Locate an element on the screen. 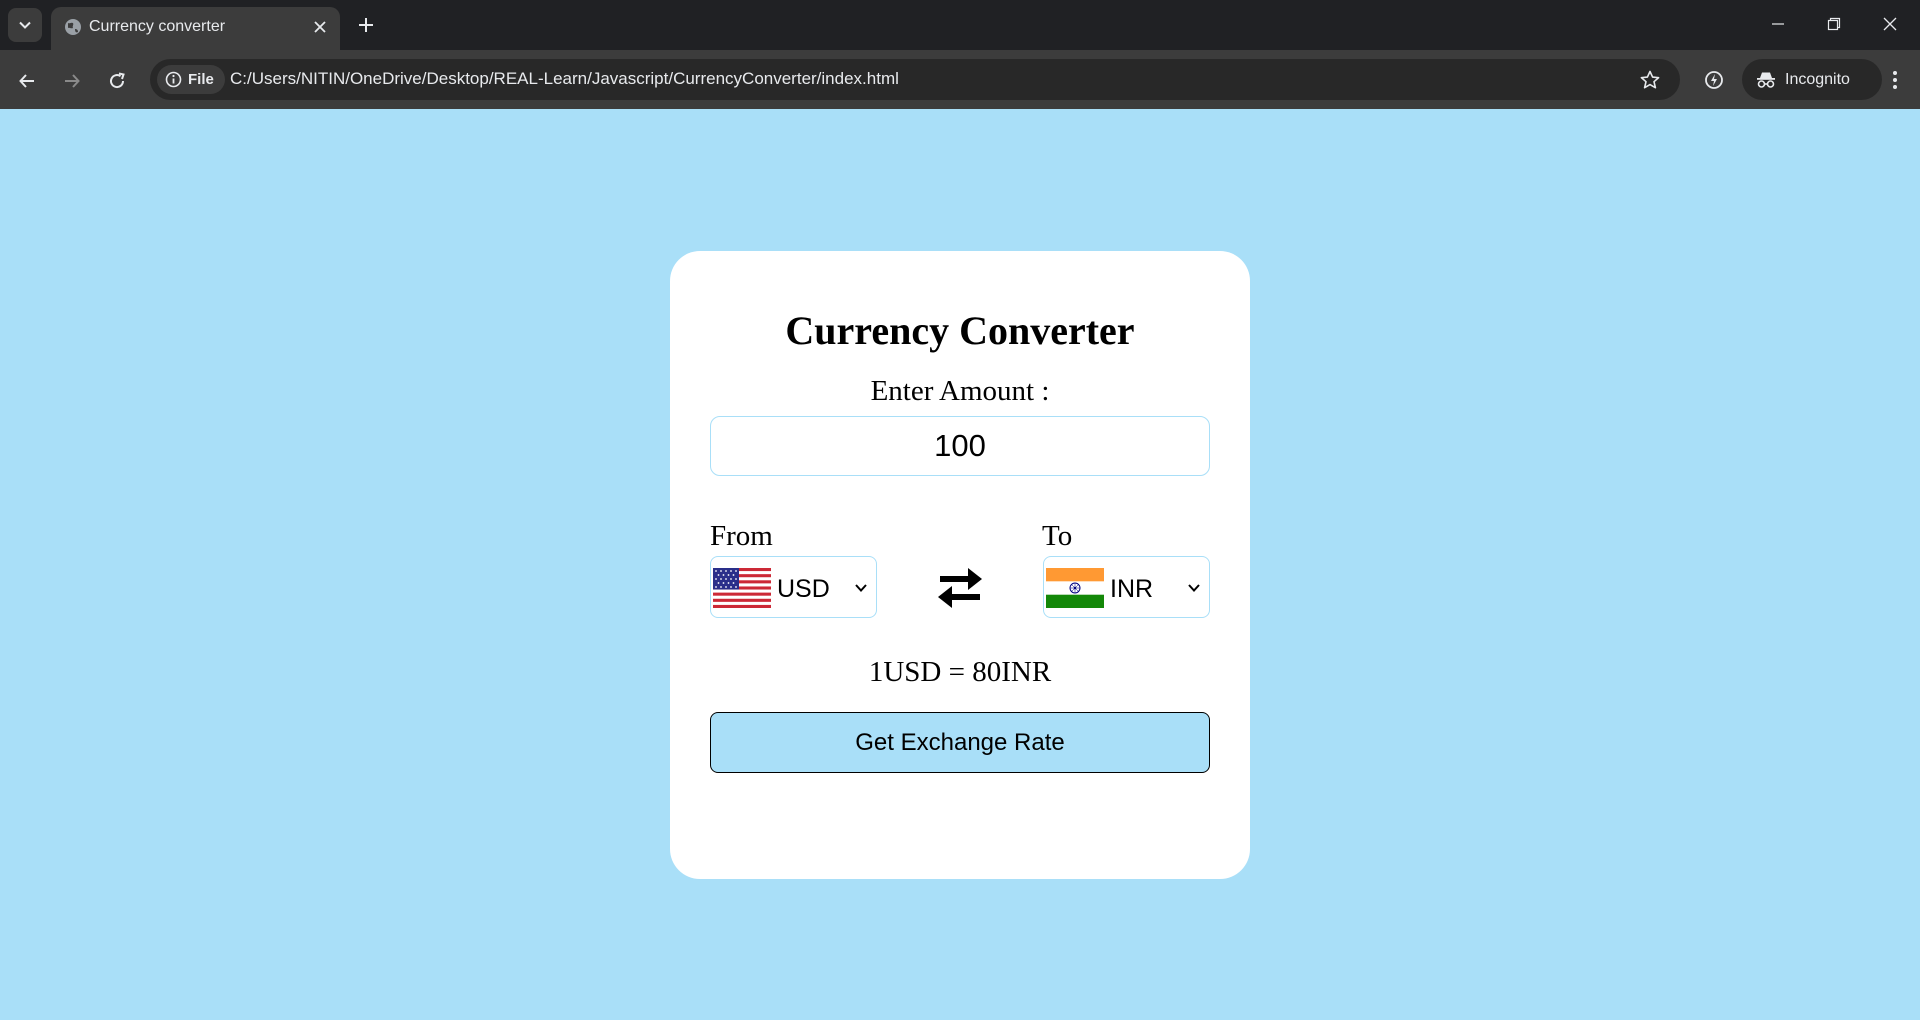 This screenshot has height=1020, width=1920. reload-icon is located at coordinates (117, 80).